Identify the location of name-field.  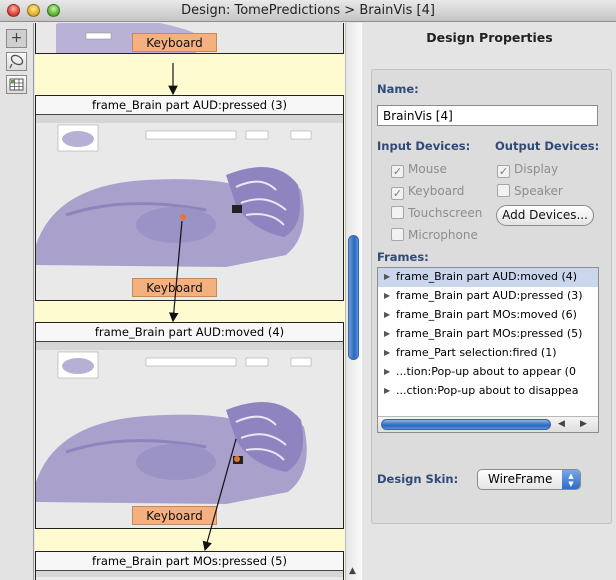
(487, 115).